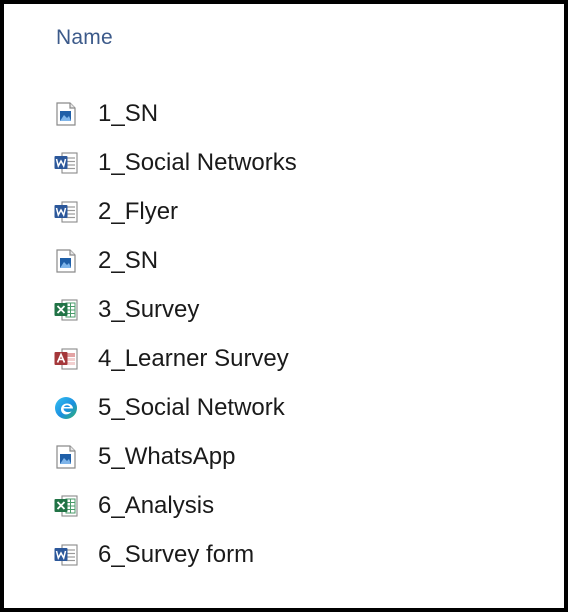 The image size is (568, 612). Describe the element at coordinates (294, 554) in the screenshot. I see `file-row-6-survey-form: 6_Survey form` at that location.